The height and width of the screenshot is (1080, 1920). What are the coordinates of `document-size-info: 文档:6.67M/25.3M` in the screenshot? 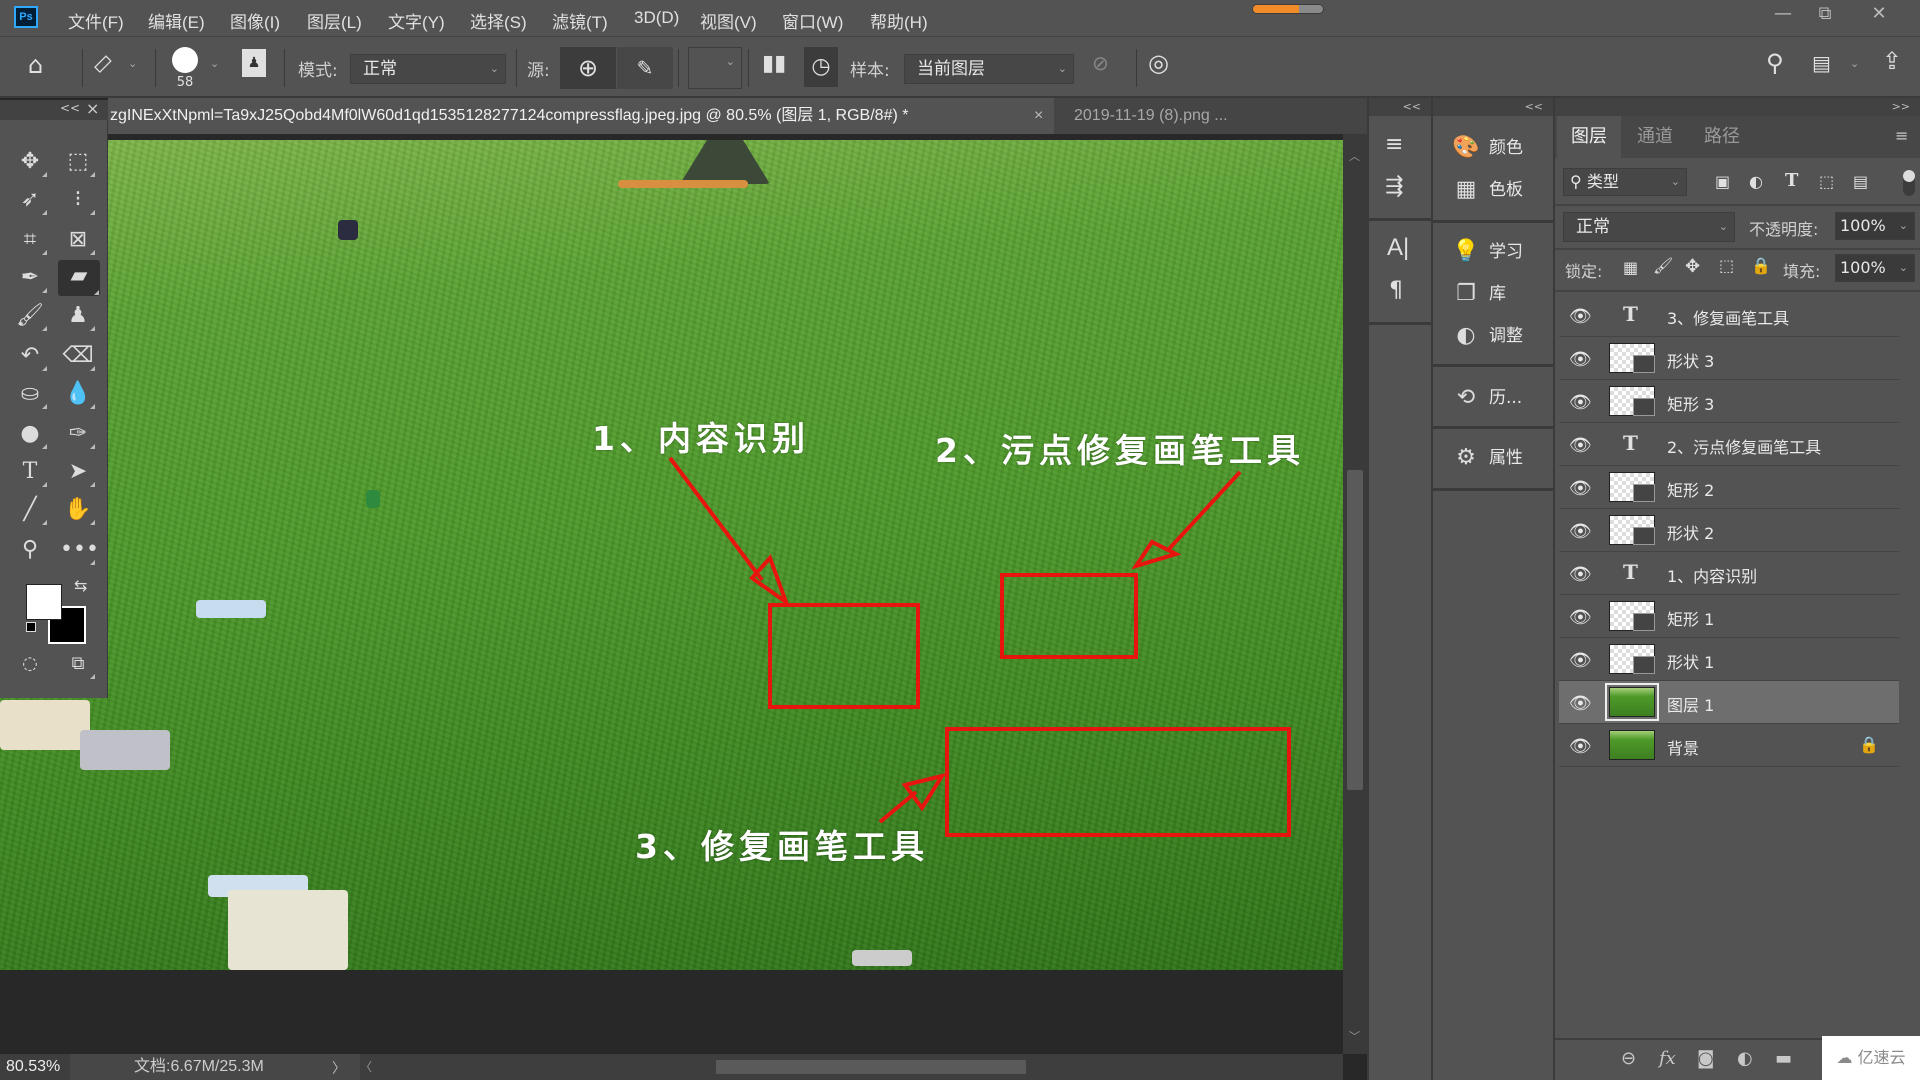 It's located at (199, 1067).